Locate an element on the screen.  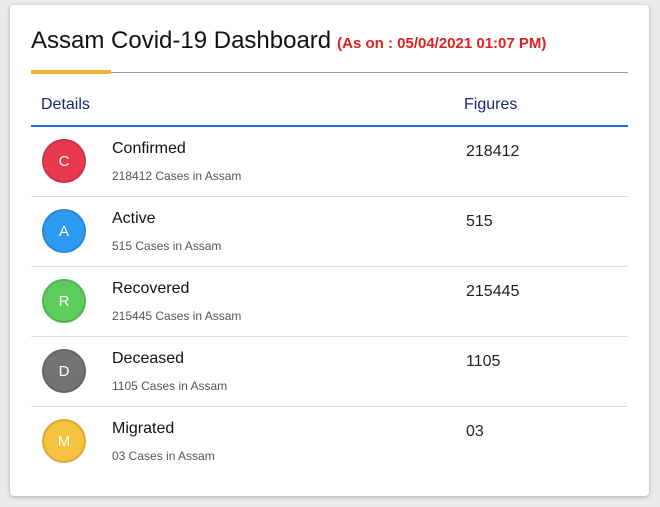
title-divider is located at coordinates (329, 72).